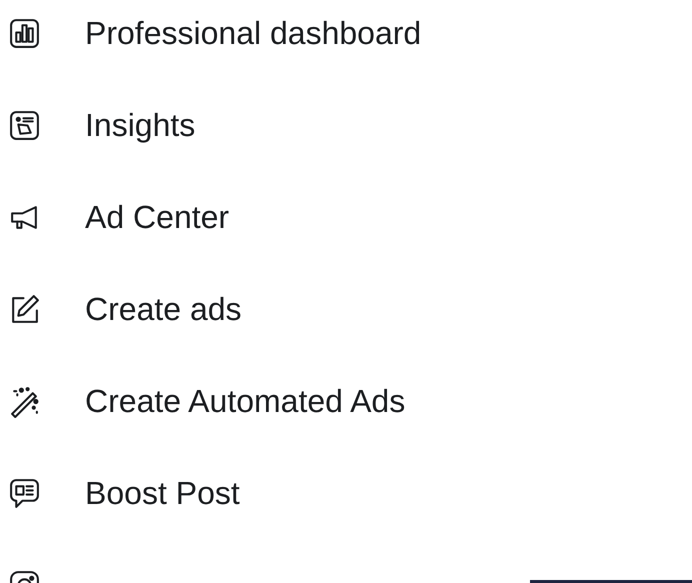  What do you see at coordinates (346, 493) in the screenshot?
I see `menu-item: Boost Post` at bounding box center [346, 493].